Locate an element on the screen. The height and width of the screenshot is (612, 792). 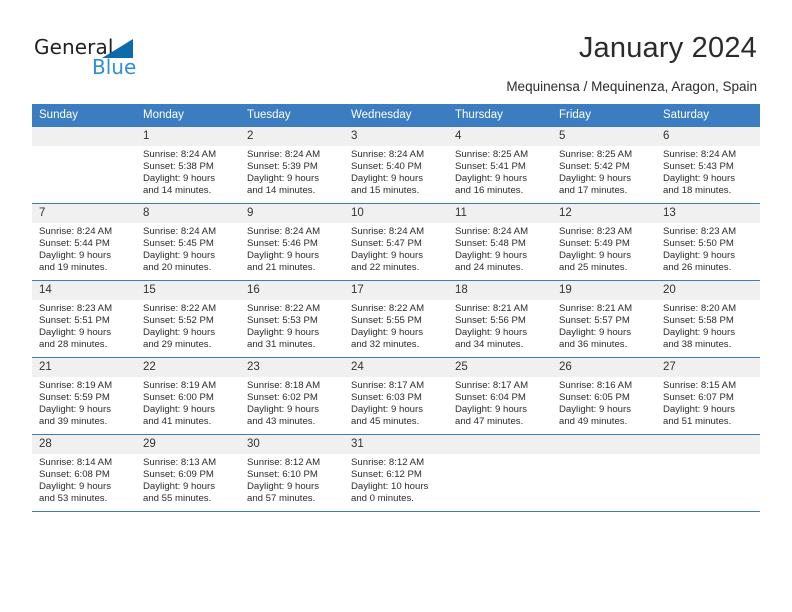
page-title: January 2024 is located at coordinates (667, 48).